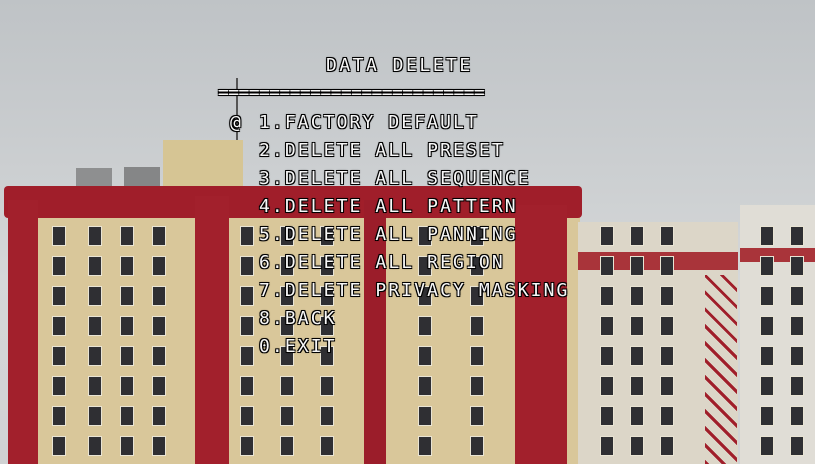 The image size is (815, 464). What do you see at coordinates (298, 346) in the screenshot?
I see `menu-item-exit: 0.EXIT` at bounding box center [298, 346].